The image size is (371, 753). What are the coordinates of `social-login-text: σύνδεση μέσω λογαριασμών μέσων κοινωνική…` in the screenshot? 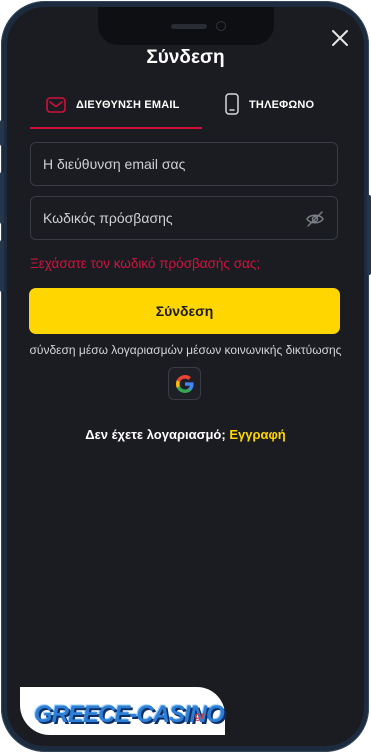 It's located at (185, 350).